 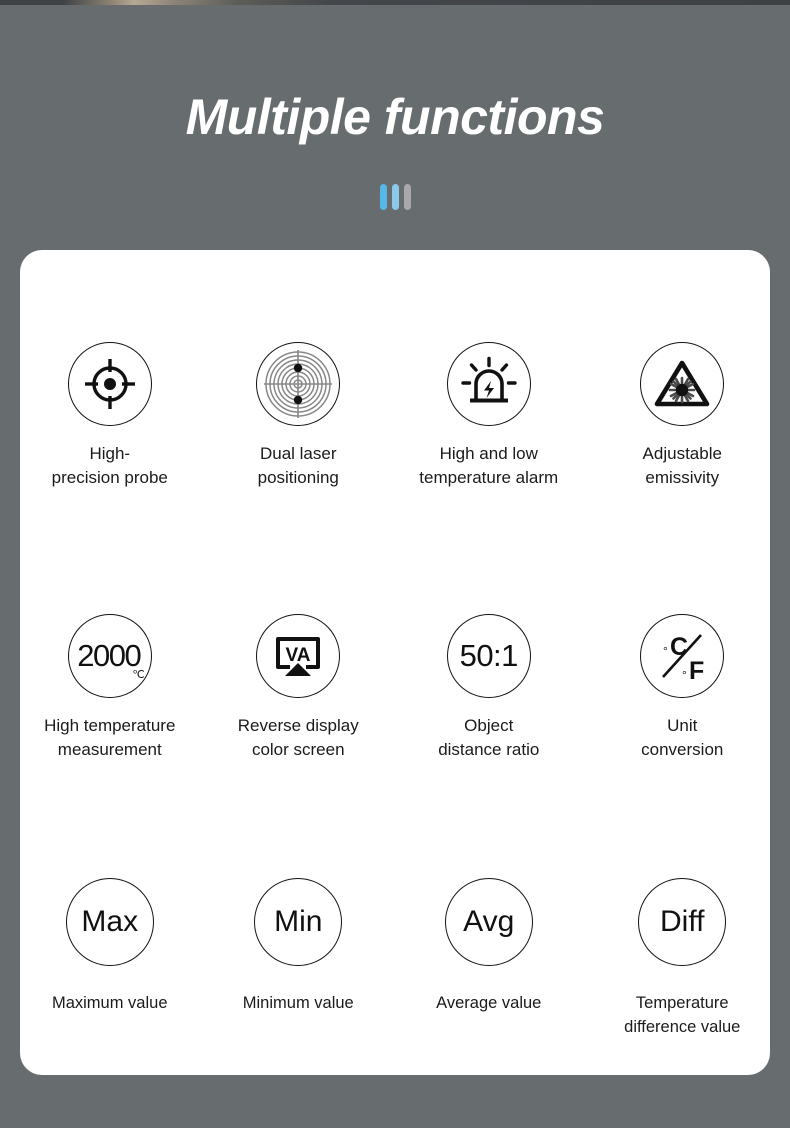 I want to click on feature-item-dual-laser-positioning: Dual laser positioning, so click(x=299, y=416).